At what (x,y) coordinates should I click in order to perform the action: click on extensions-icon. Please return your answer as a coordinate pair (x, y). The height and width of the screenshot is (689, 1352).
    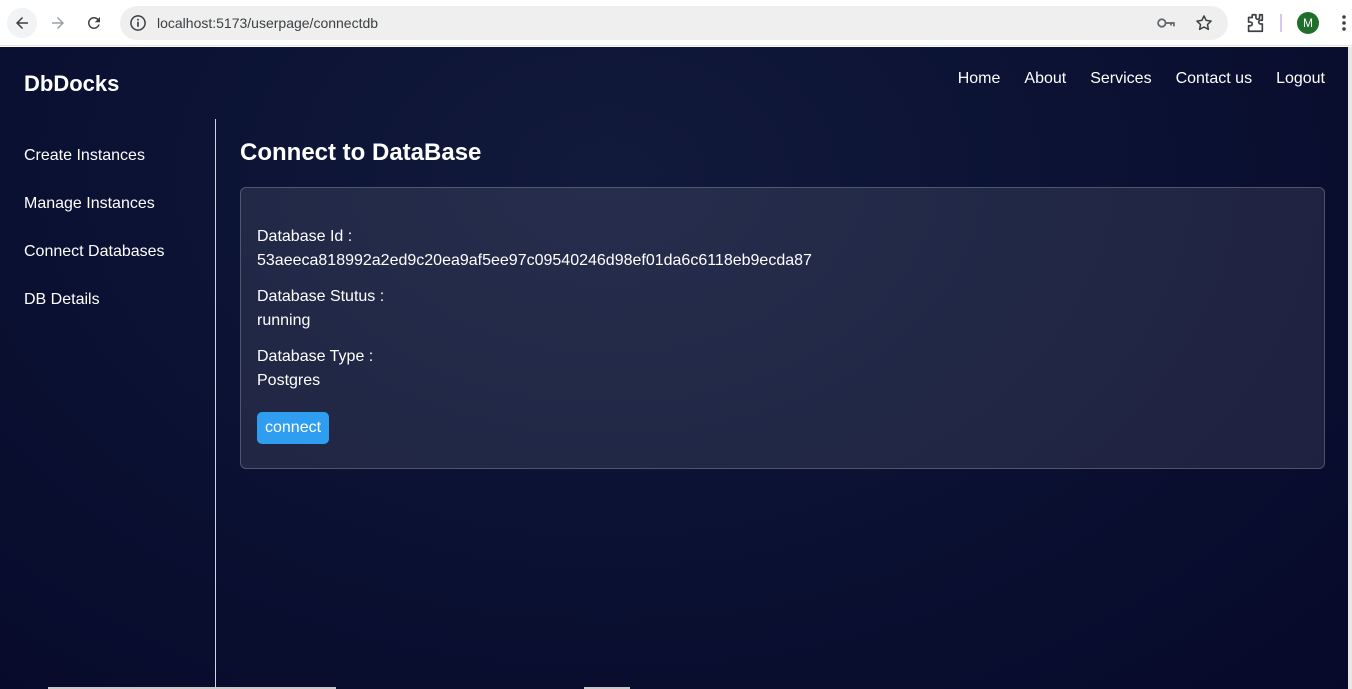
    Looking at the image, I should click on (1255, 23).